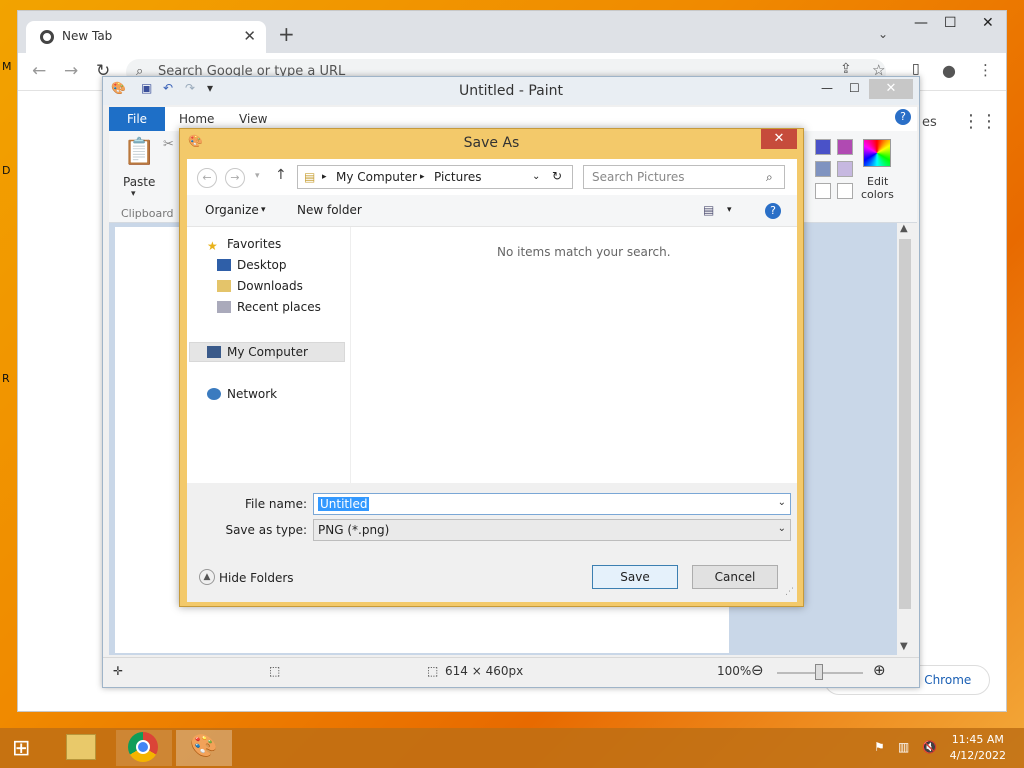  What do you see at coordinates (635, 577) in the screenshot?
I see `save-button: Save` at bounding box center [635, 577].